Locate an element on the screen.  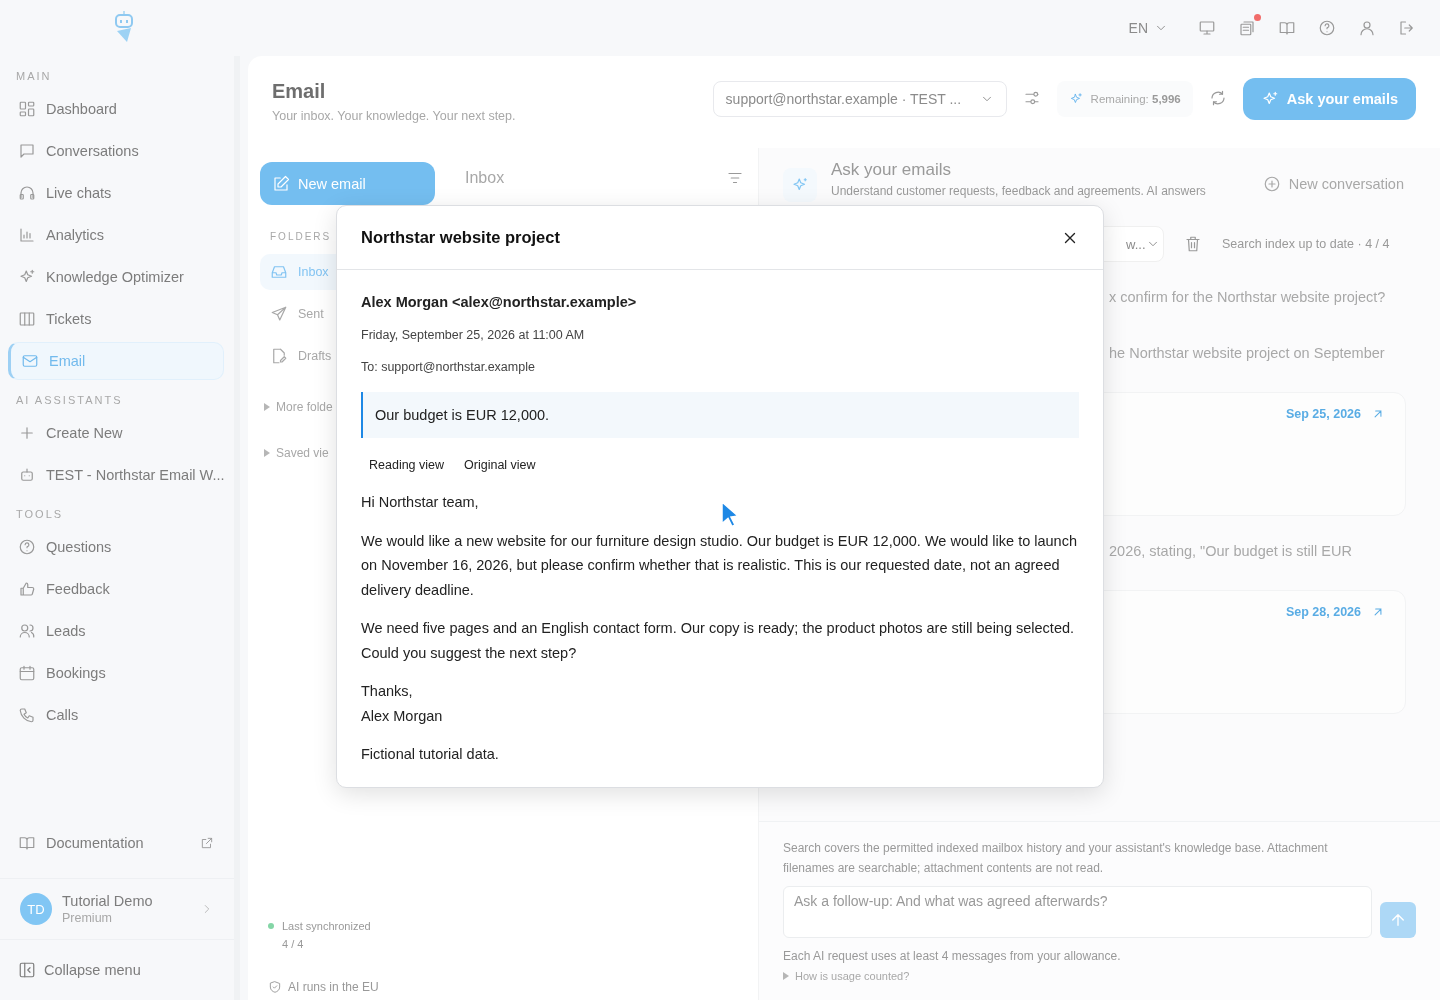
chat-plus-icon is located at coordinates (1271, 184).